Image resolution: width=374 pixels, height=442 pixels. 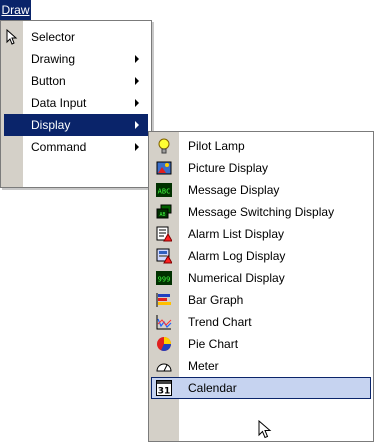 I want to click on menu-item-pilot-lamp: Pilot Lamp, so click(x=261, y=146).